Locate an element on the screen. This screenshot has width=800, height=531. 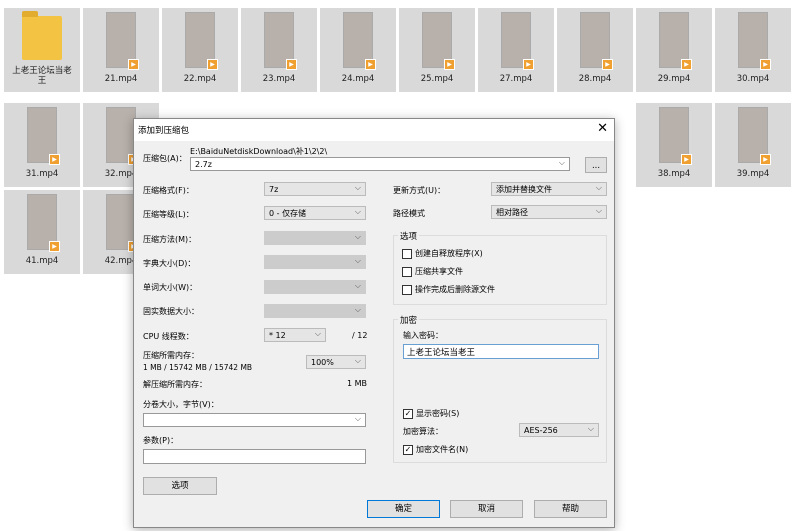
file-name: 30.mp4 is located at coordinates (753, 79).